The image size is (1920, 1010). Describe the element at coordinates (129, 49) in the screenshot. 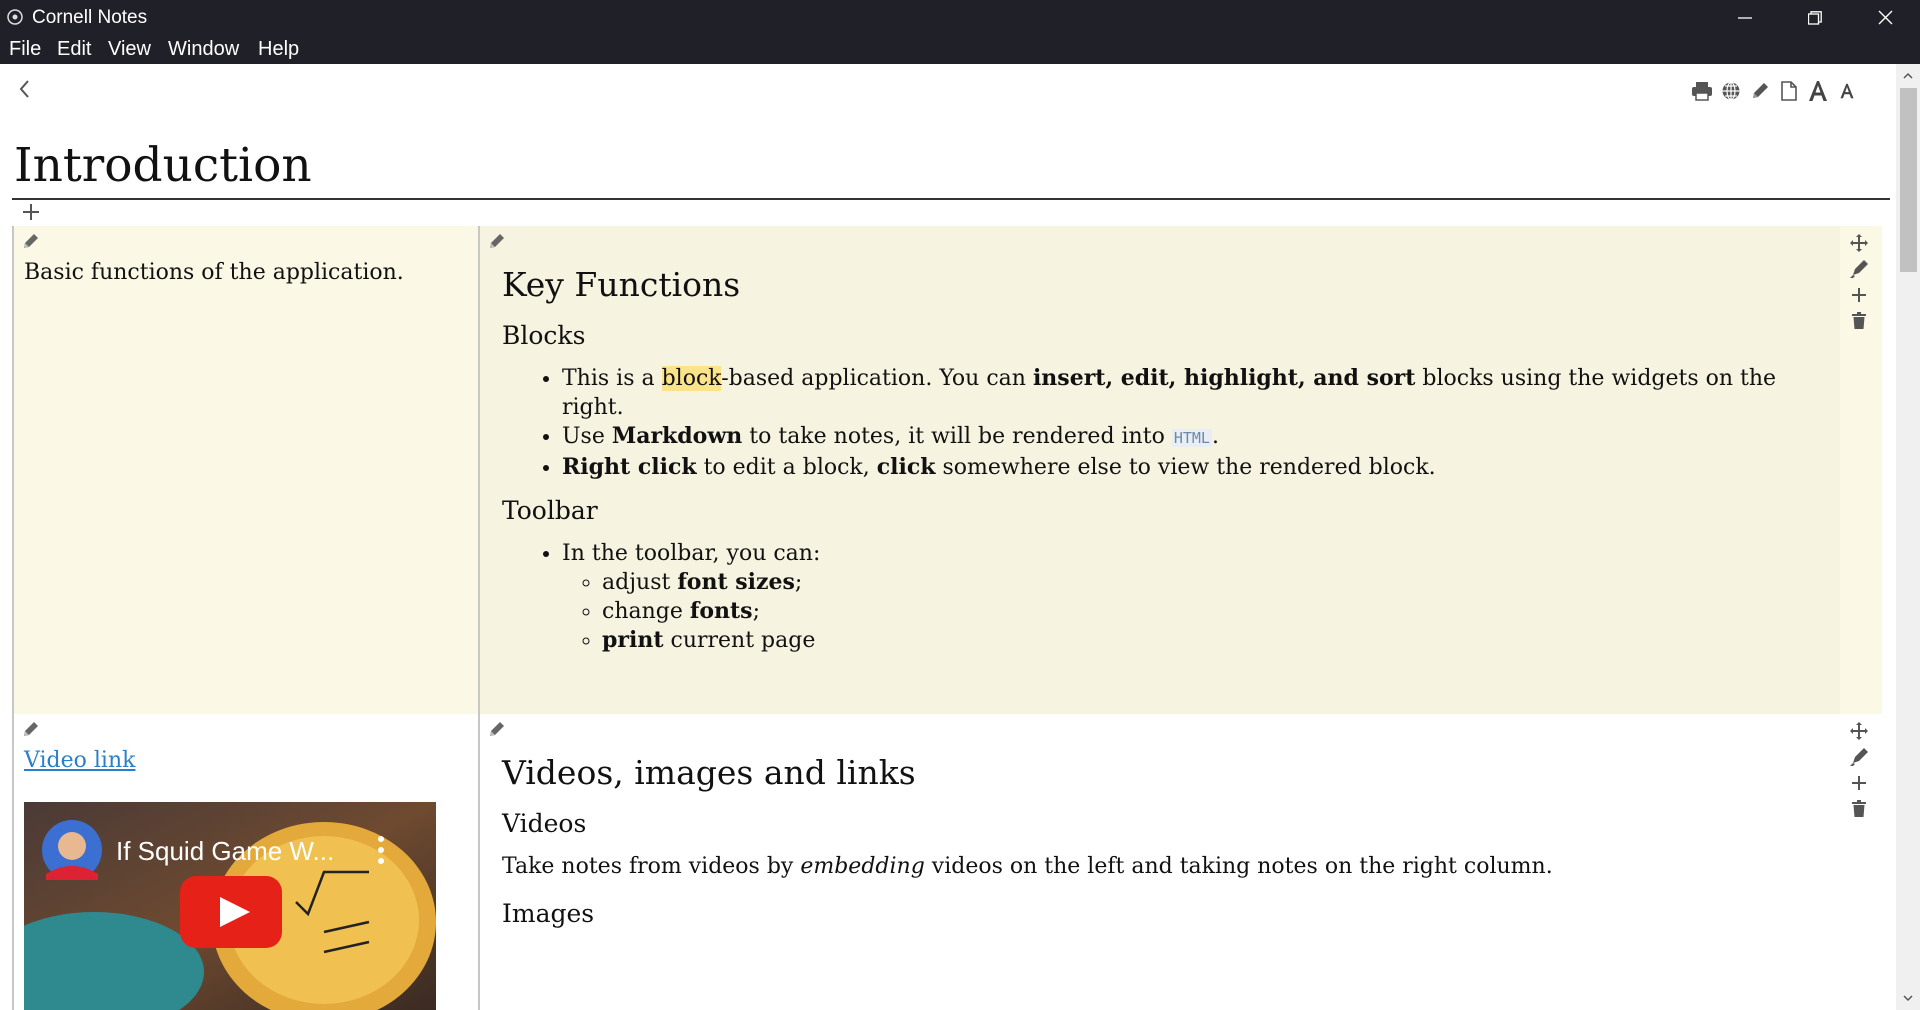

I see `menu-view: View` at that location.